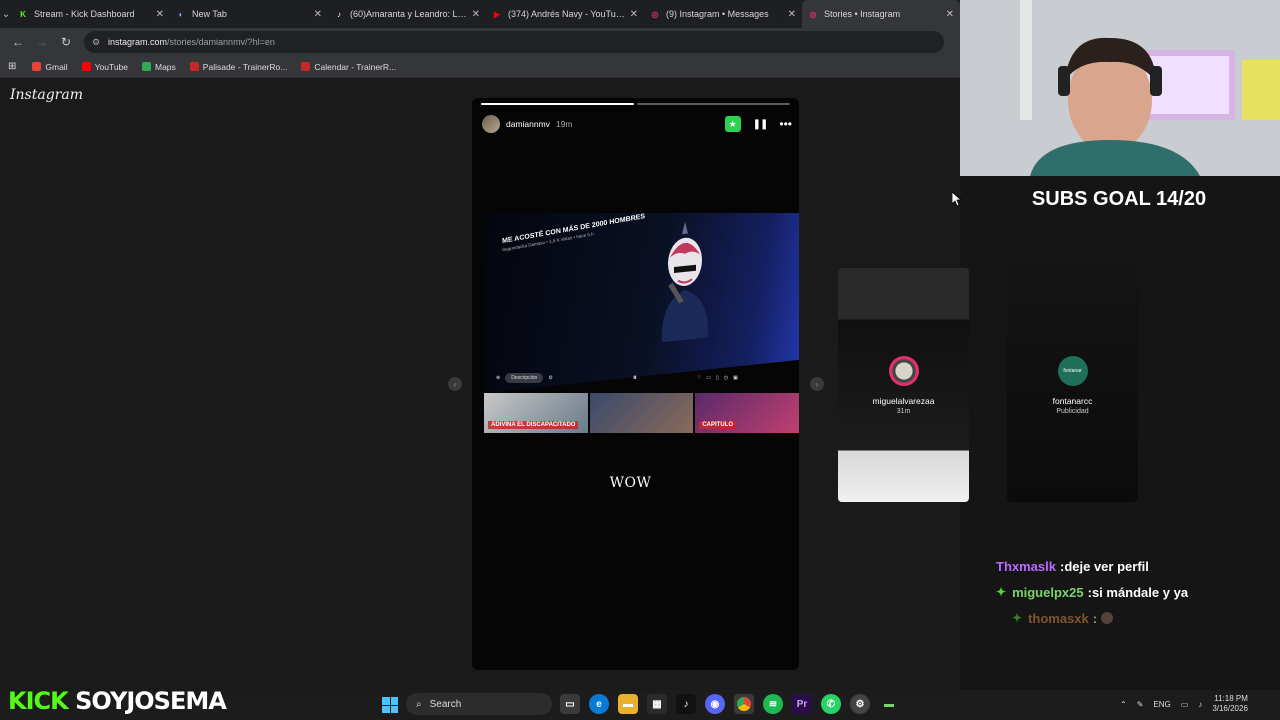  What do you see at coordinates (903, 411) in the screenshot?
I see `next-story-time: 31m` at bounding box center [903, 411].